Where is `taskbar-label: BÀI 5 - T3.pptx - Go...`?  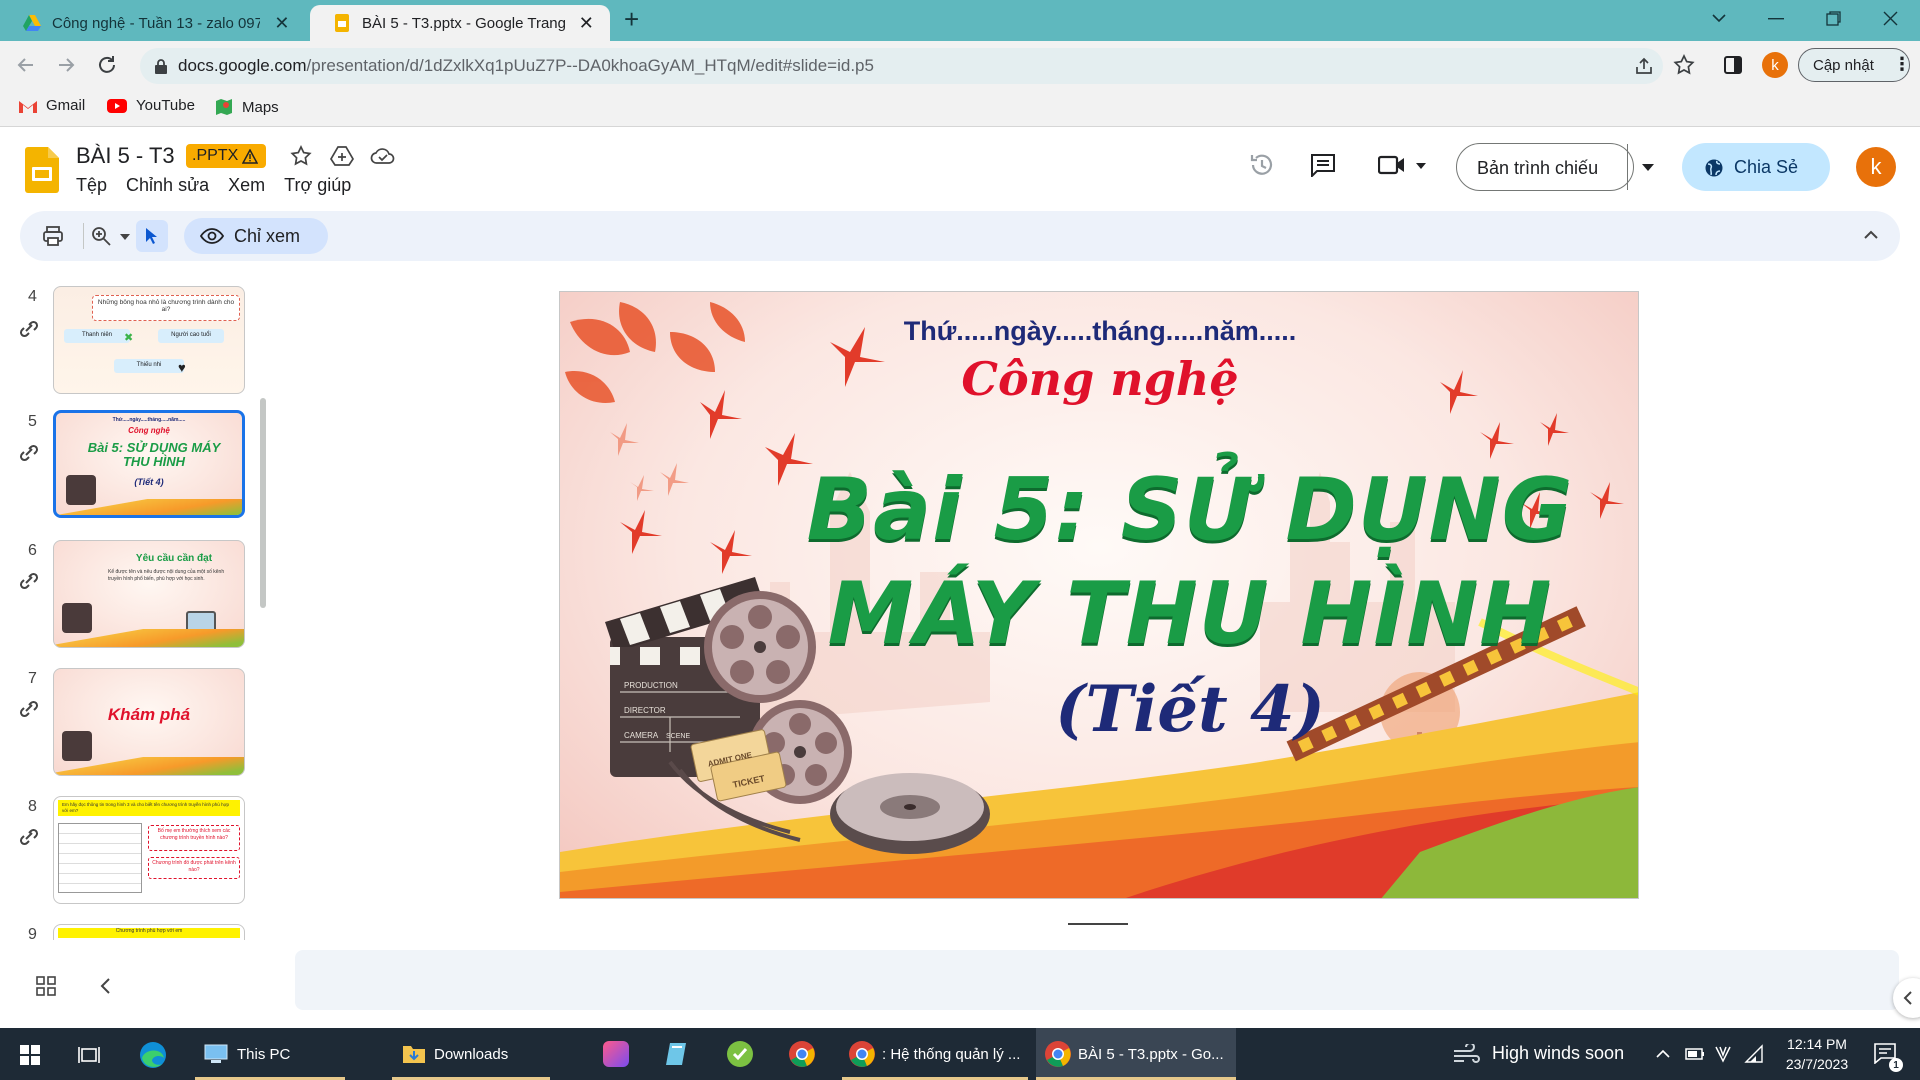 taskbar-label: BÀI 5 - T3.pptx - Go... is located at coordinates (1151, 1054).